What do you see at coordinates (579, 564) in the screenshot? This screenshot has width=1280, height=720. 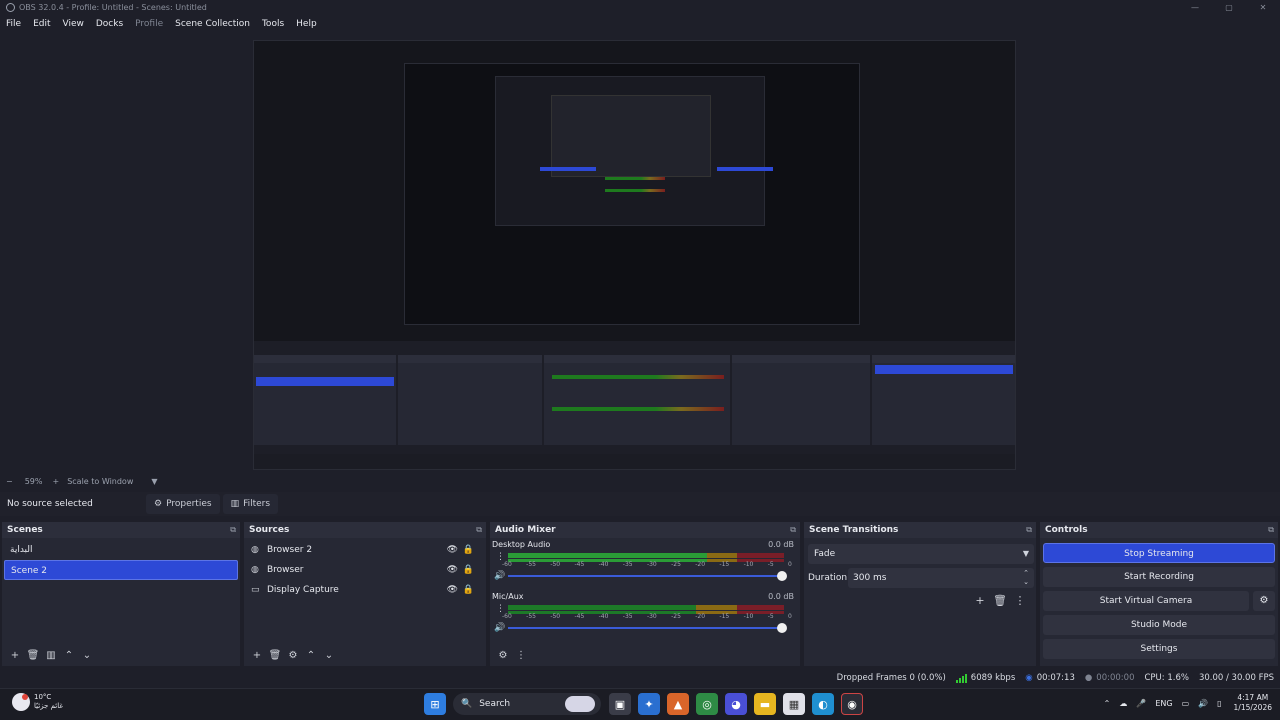 I see `meter-tick-label: -45` at bounding box center [579, 564].